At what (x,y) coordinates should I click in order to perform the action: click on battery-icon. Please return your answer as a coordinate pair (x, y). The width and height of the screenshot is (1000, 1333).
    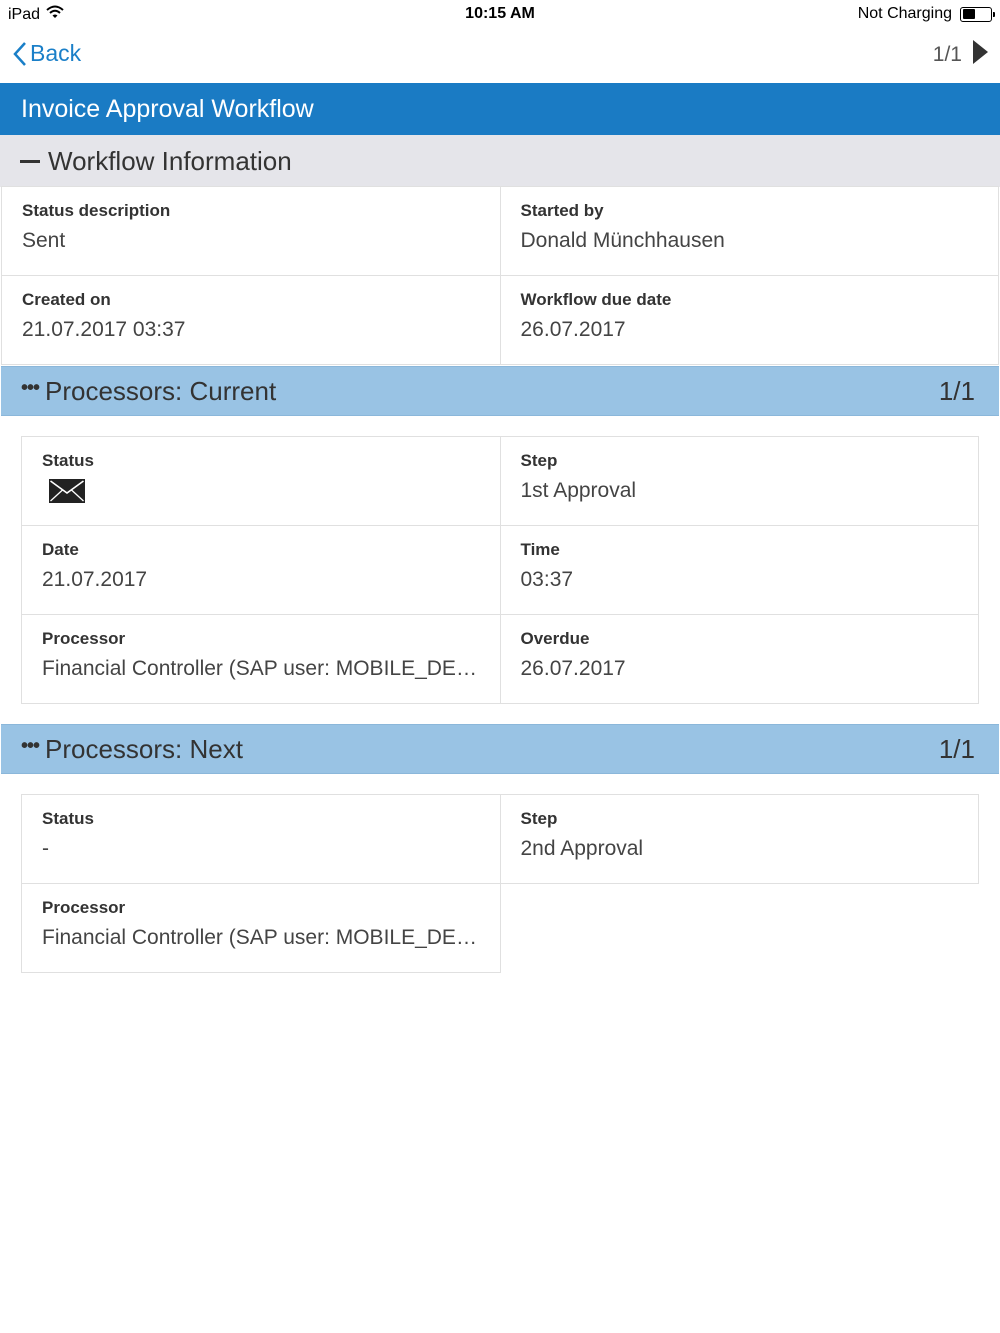
    Looking at the image, I should click on (977, 14).